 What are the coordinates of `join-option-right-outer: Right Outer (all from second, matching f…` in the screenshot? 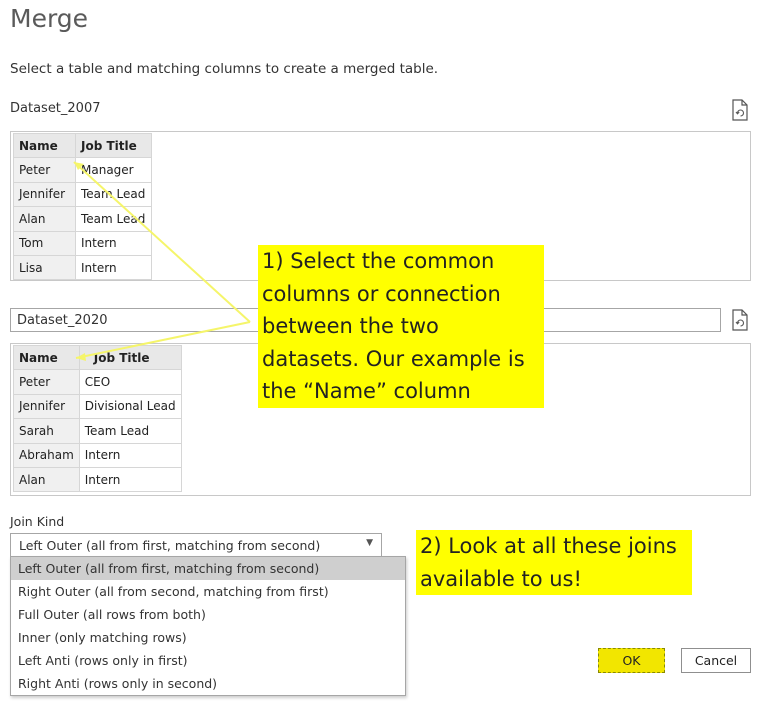 It's located at (208, 591).